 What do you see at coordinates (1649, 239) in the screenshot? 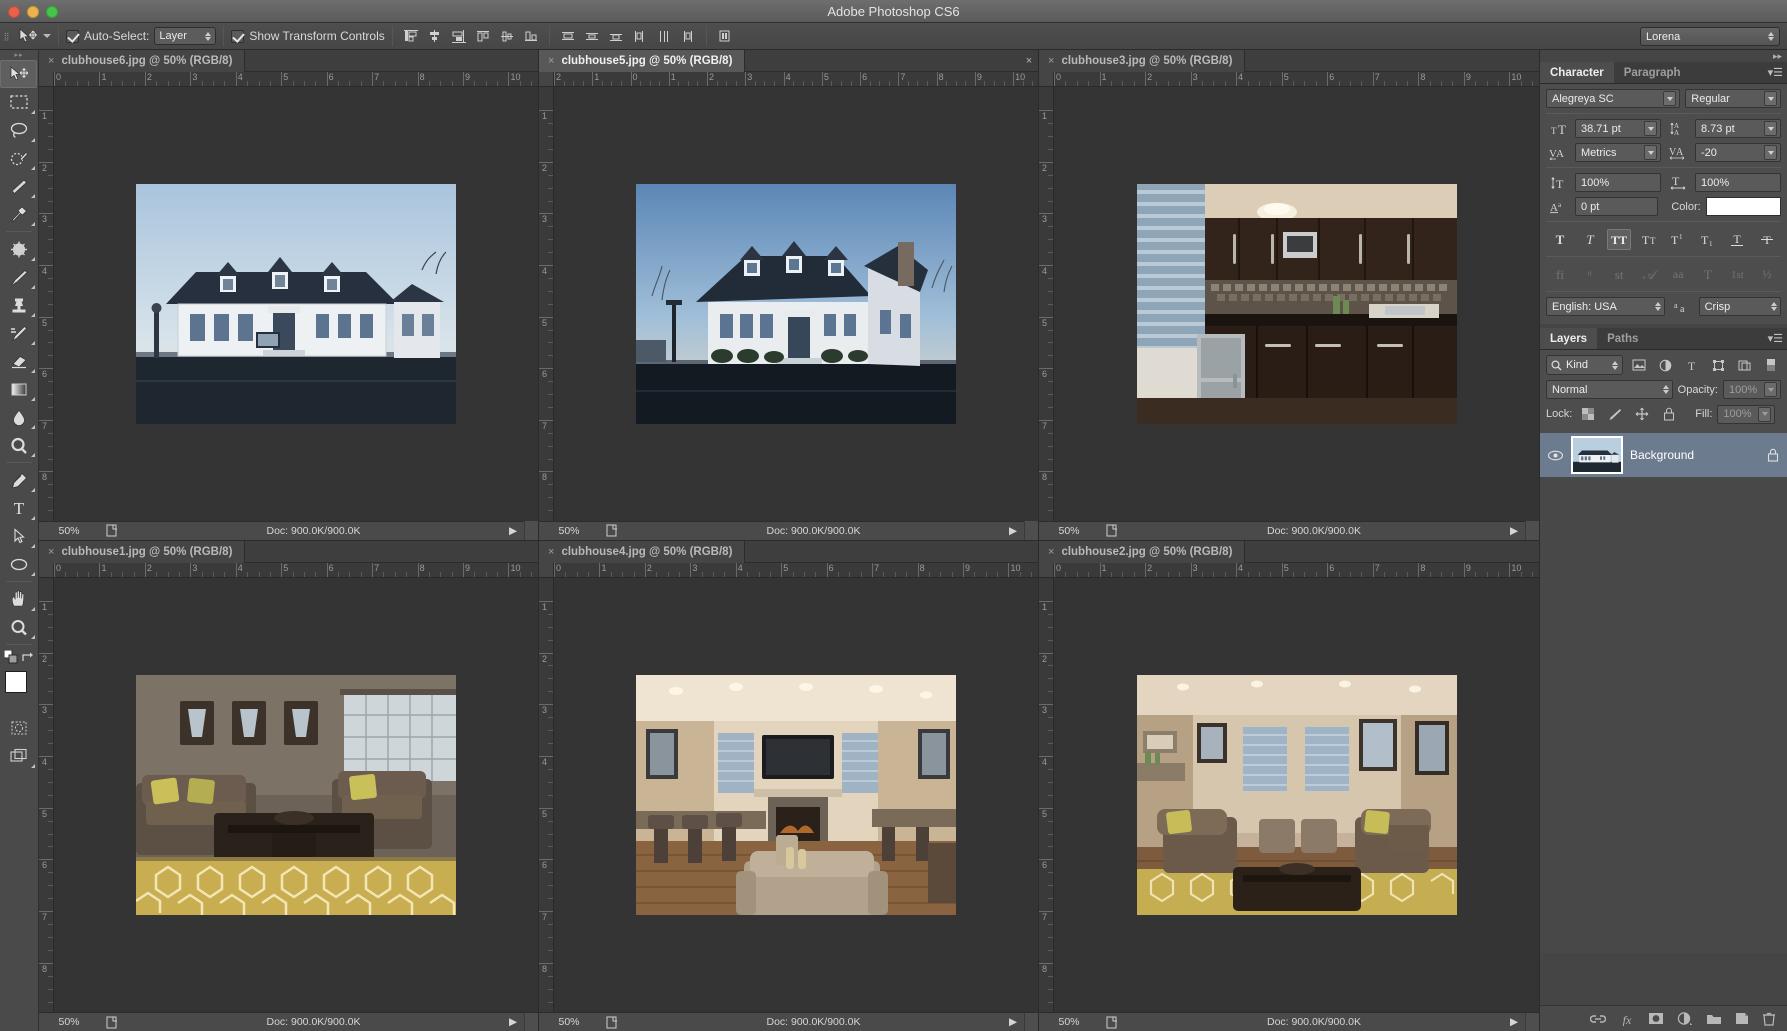
I see `small-caps-button: TT` at bounding box center [1649, 239].